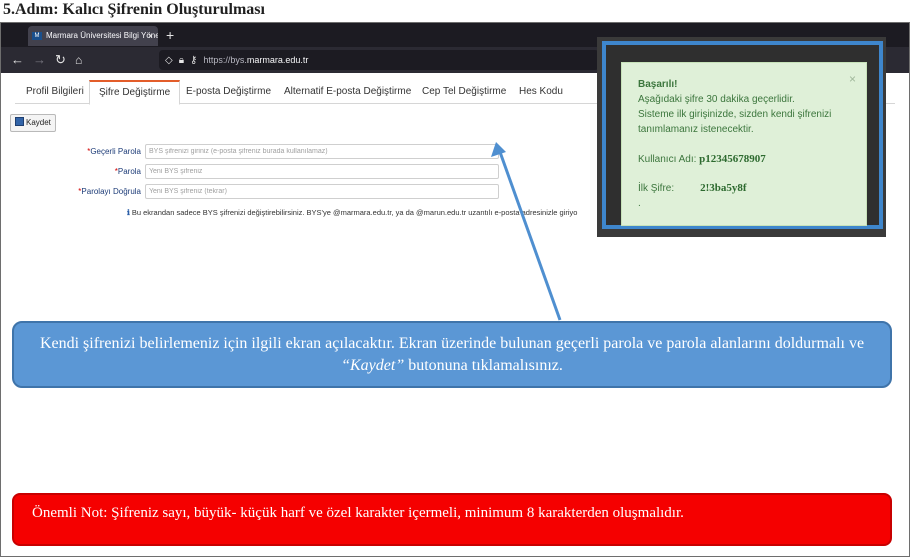 The width and height of the screenshot is (910, 557). Describe the element at coordinates (373, 365) in the screenshot. I see `callout-emphasis: “Kaydet”` at that location.